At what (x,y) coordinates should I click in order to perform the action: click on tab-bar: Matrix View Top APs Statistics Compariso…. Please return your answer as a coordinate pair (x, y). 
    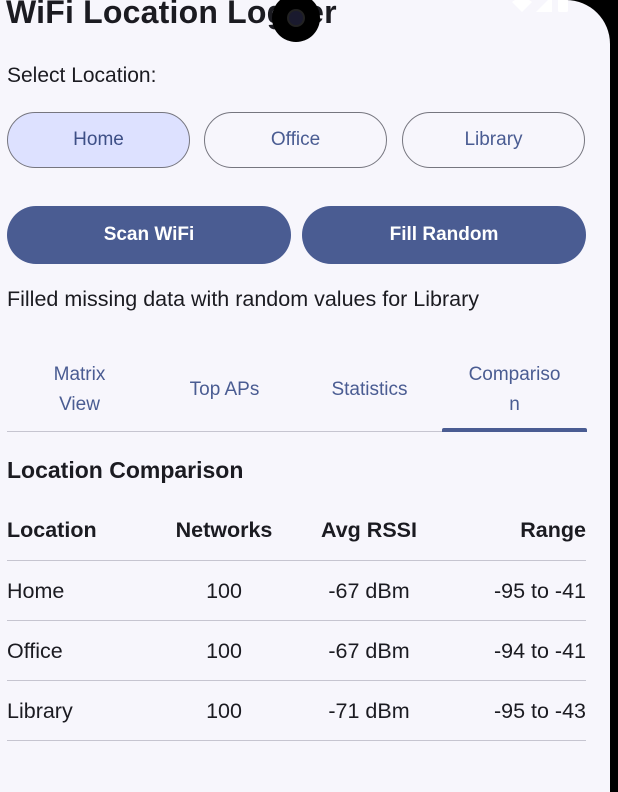
    Looking at the image, I should click on (297, 391).